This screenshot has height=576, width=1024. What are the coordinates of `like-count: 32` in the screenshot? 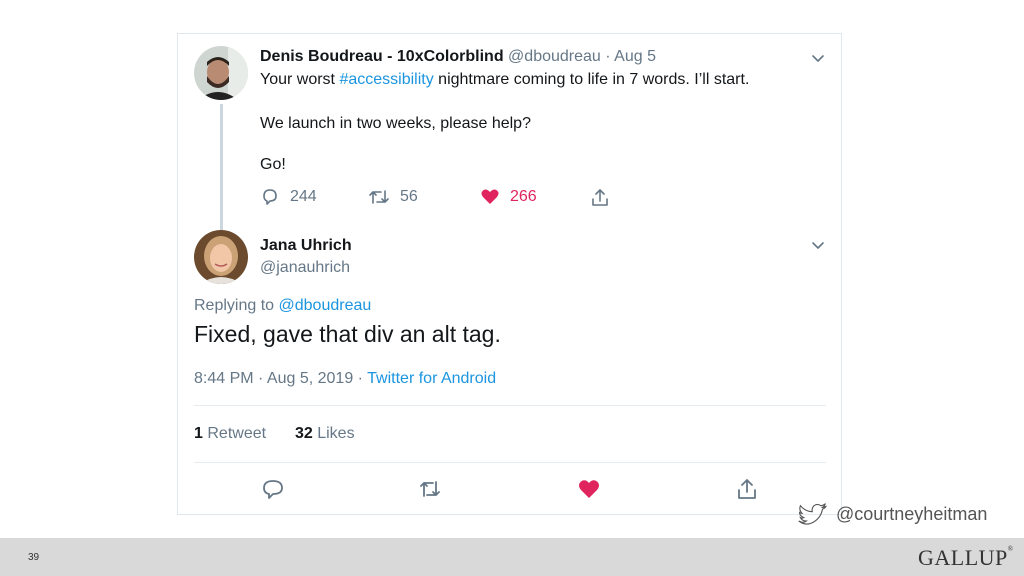 It's located at (303, 433).